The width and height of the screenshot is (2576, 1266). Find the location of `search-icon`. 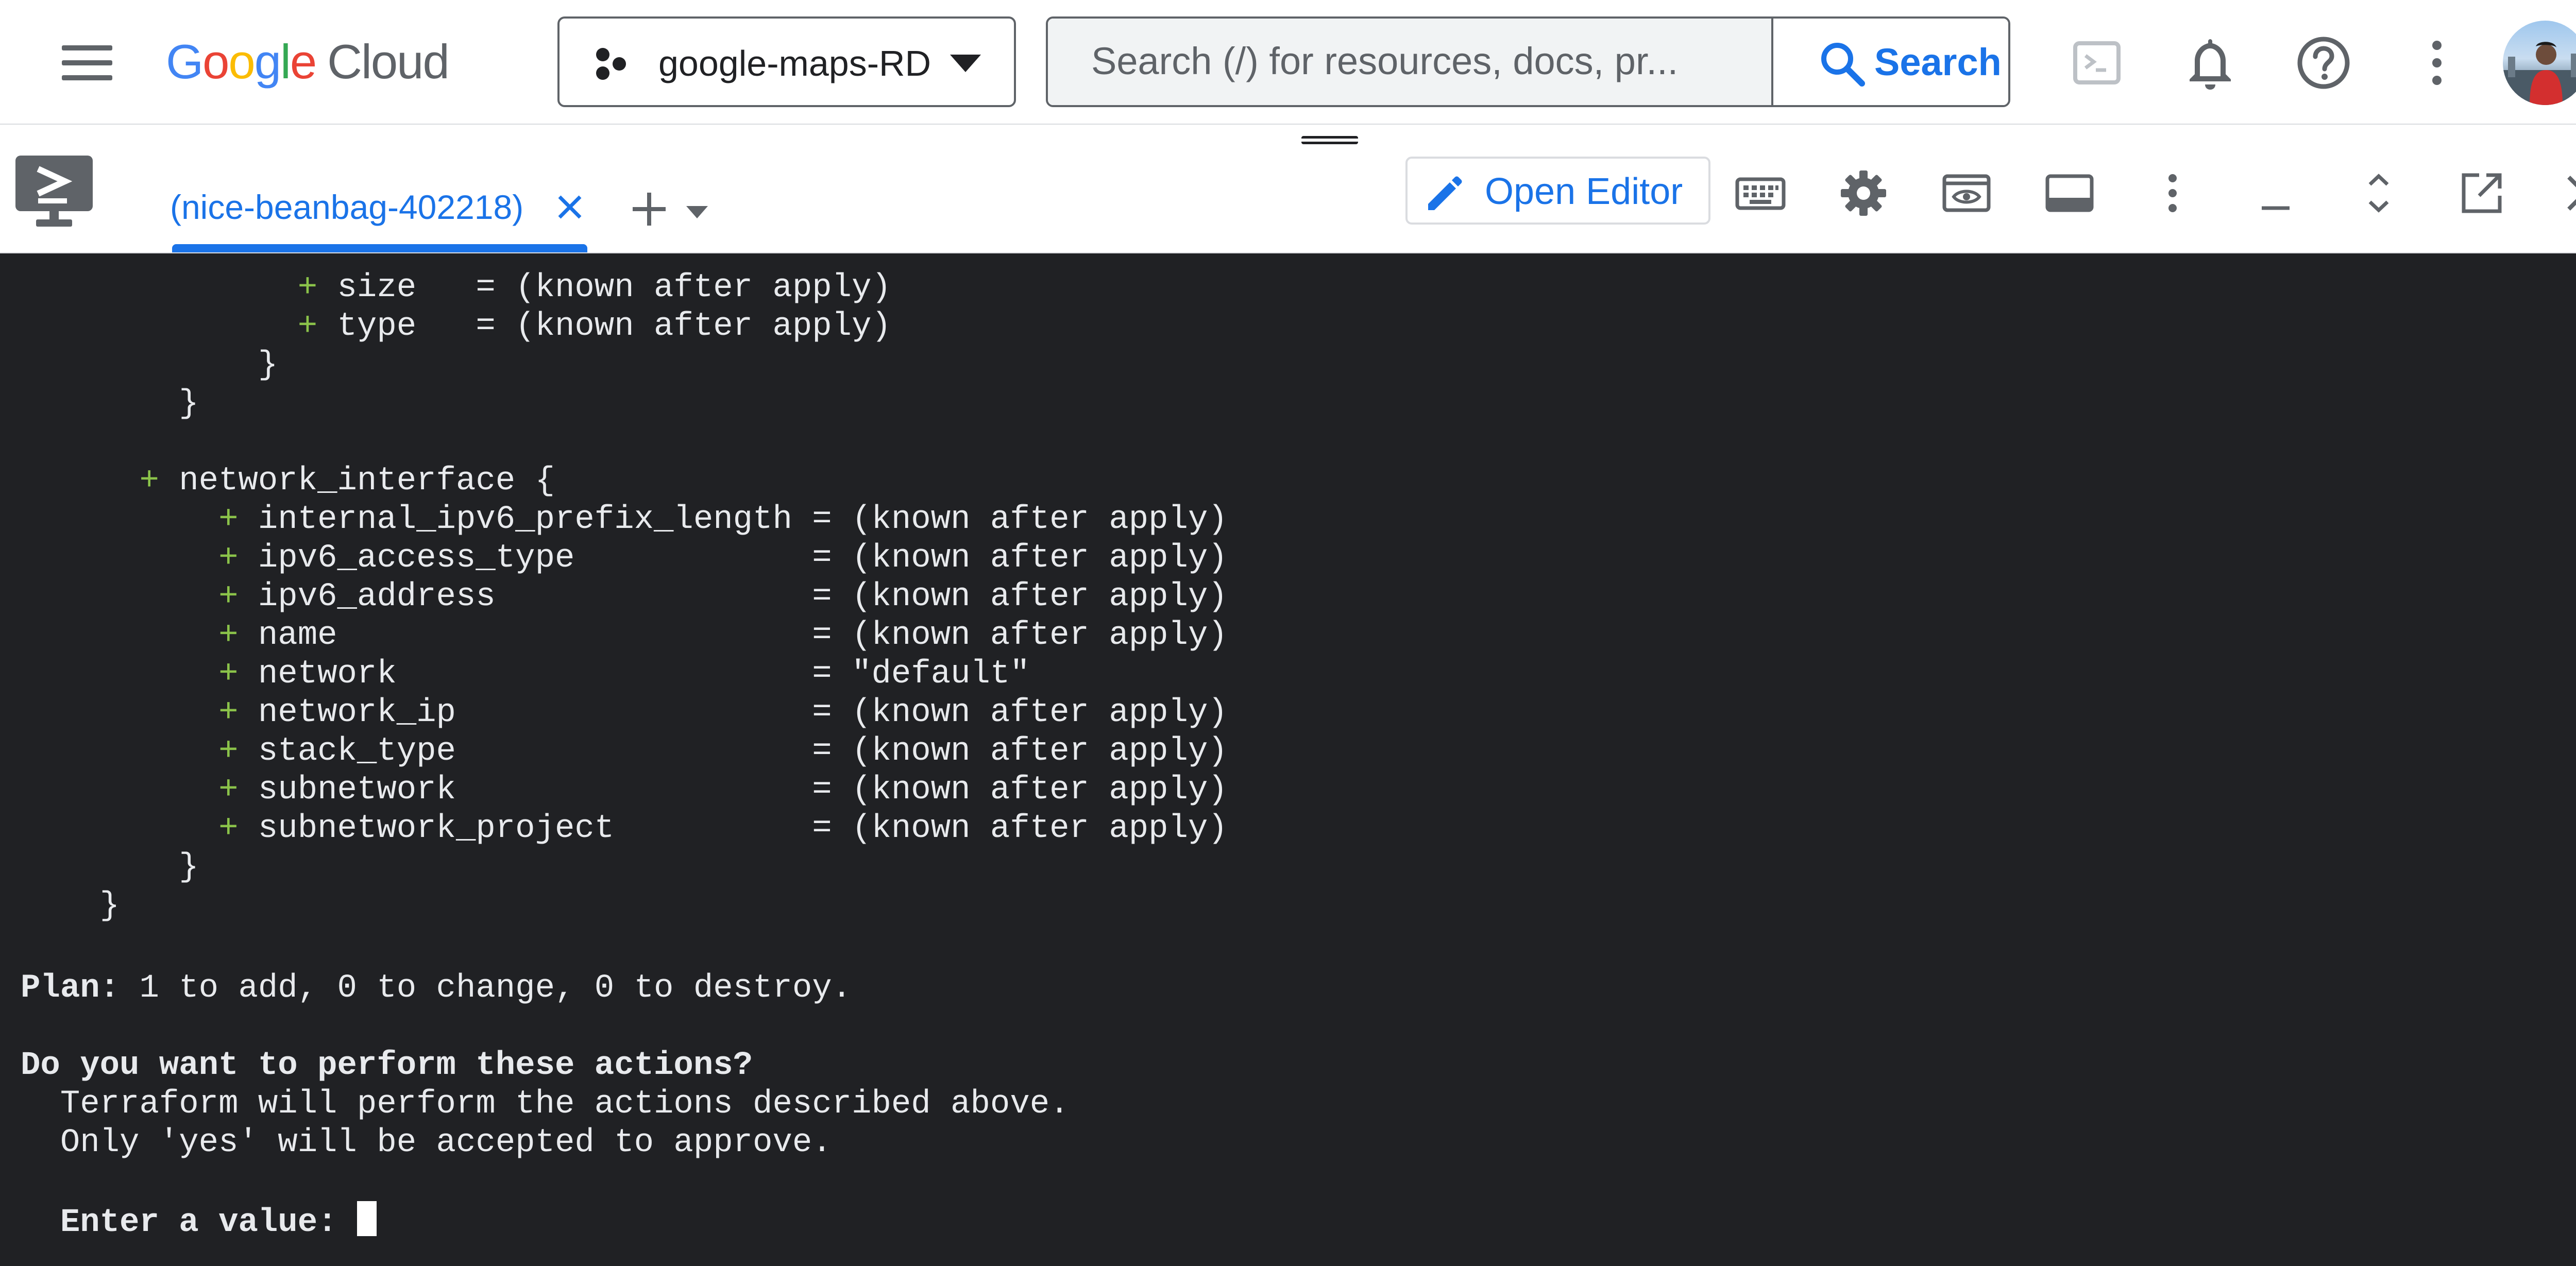

search-icon is located at coordinates (1843, 65).